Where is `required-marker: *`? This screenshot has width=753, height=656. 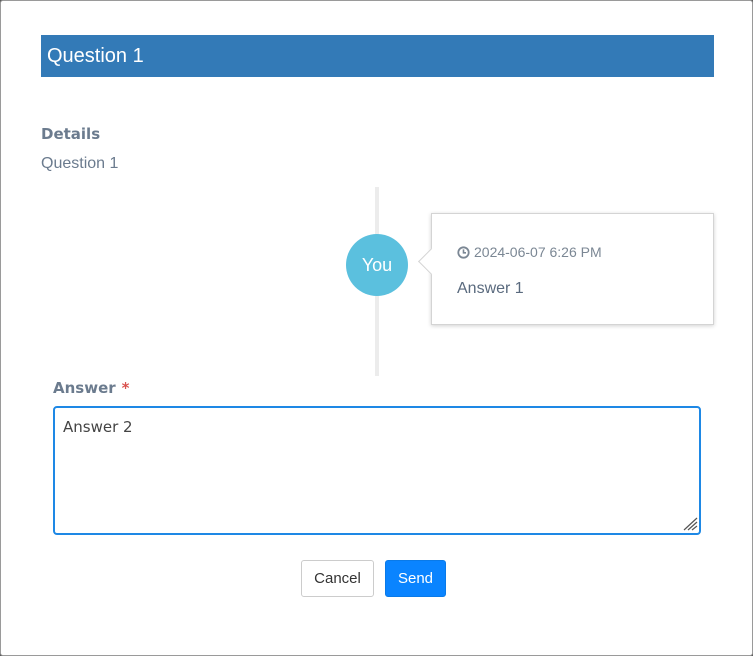
required-marker: * is located at coordinates (125, 388).